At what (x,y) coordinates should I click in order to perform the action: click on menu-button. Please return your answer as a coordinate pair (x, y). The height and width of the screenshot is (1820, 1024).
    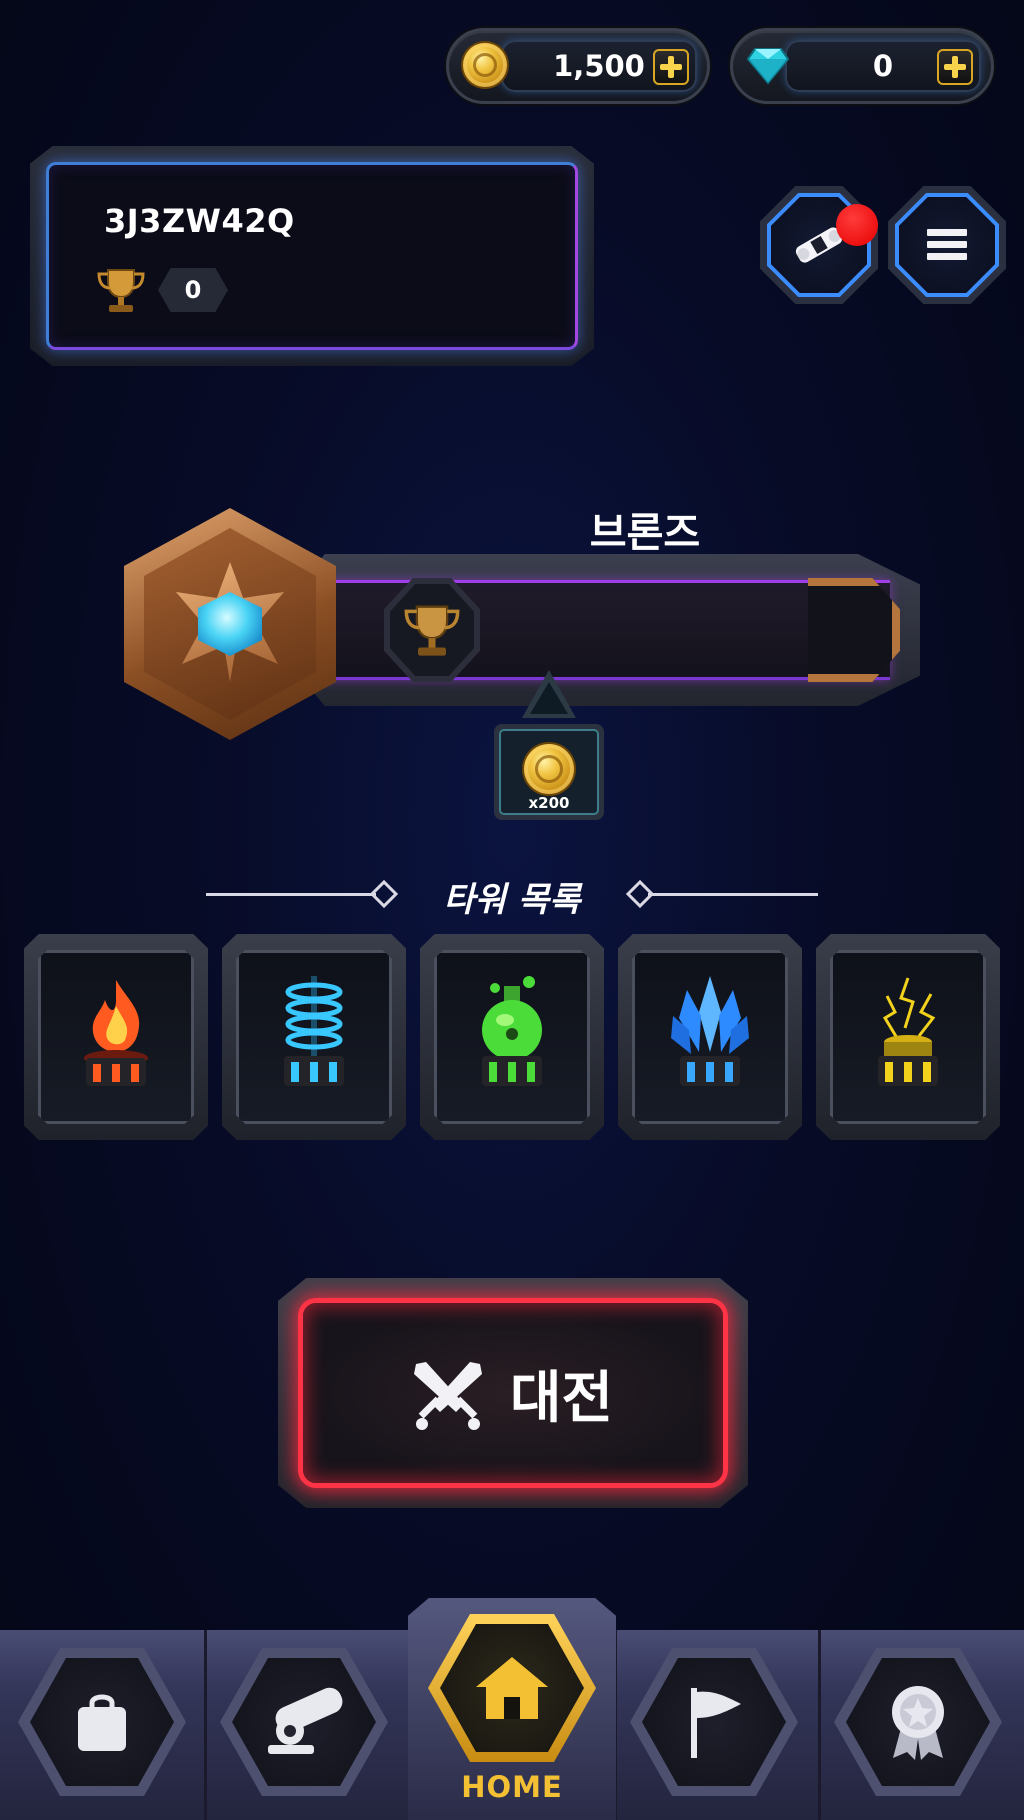
    Looking at the image, I should click on (947, 245).